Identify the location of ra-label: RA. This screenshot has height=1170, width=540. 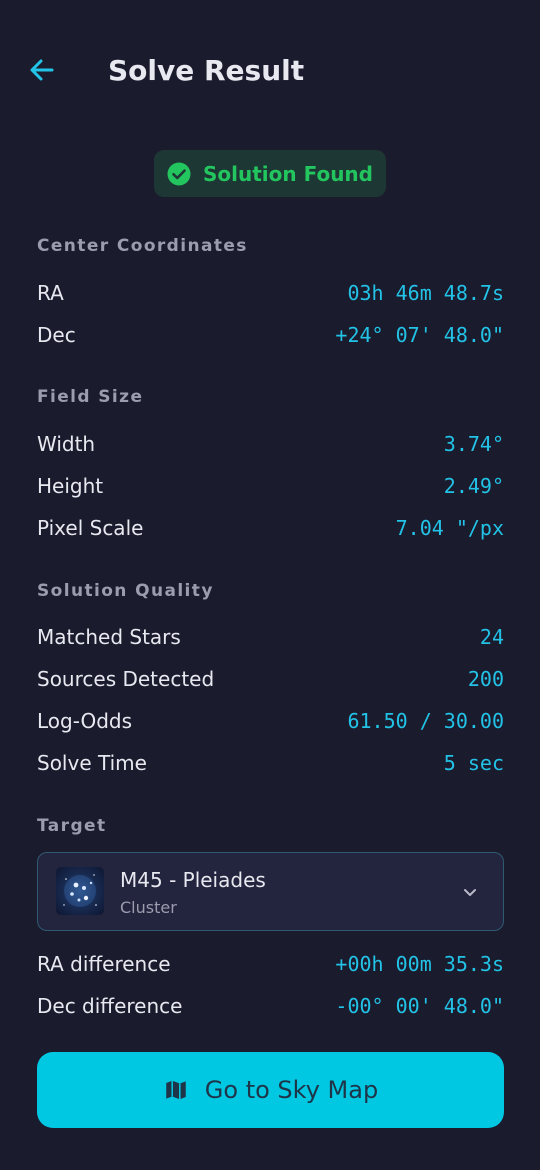
(50, 293).